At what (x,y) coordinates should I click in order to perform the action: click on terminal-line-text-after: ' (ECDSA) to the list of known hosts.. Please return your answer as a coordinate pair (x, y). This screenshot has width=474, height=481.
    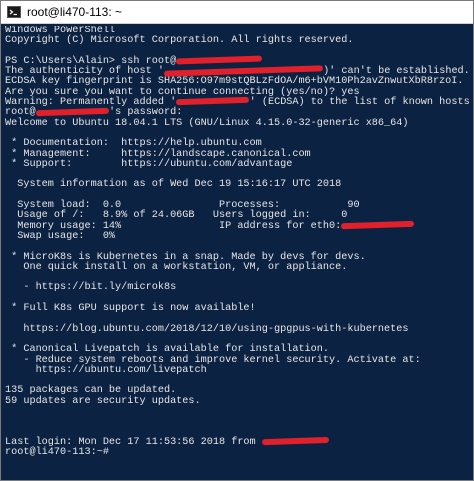
    Looking at the image, I should click on (360, 103).